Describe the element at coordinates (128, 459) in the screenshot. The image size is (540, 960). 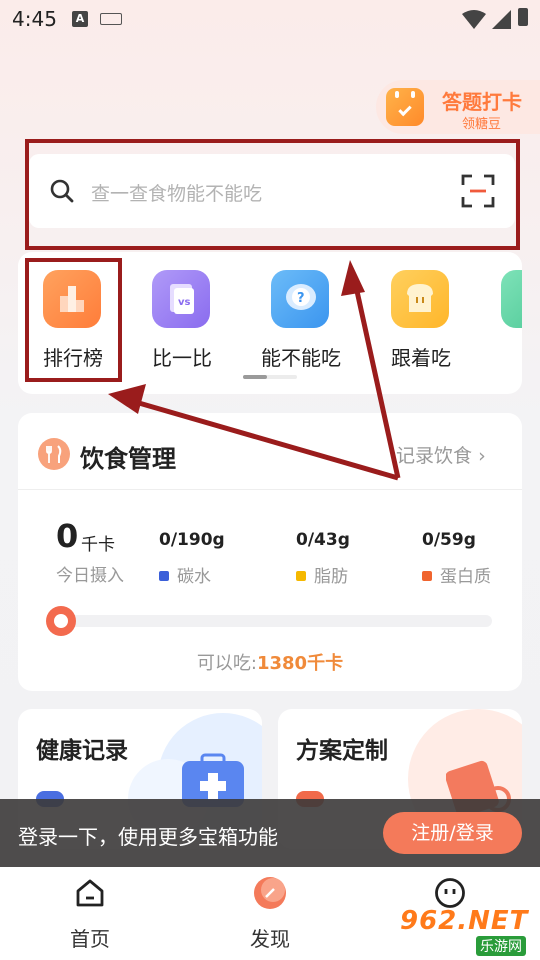
I see `diet-title: 饮食管理` at that location.